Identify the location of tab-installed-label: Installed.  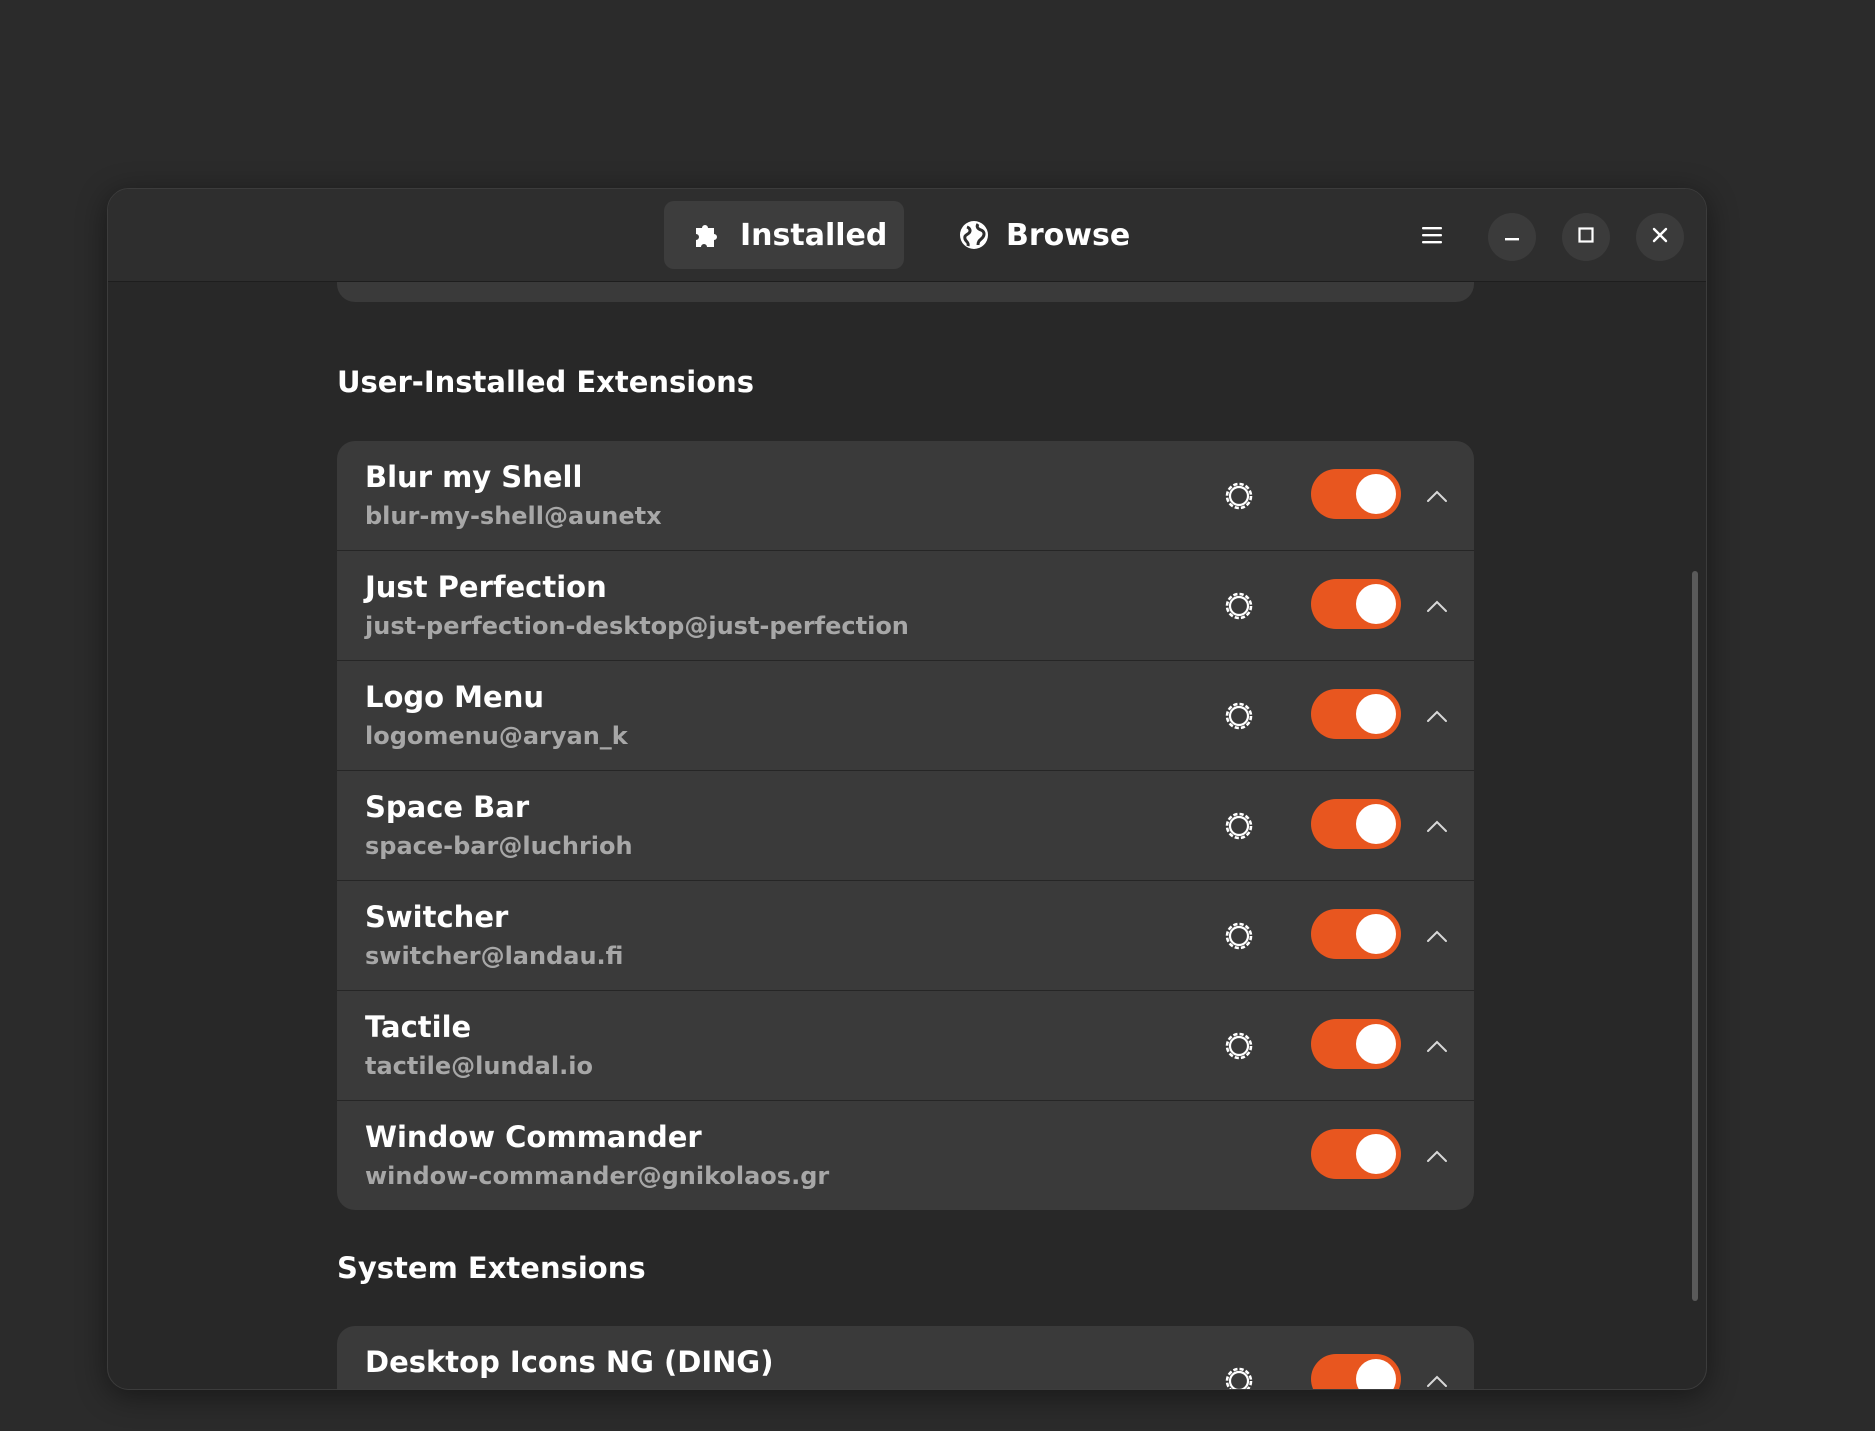
(814, 235).